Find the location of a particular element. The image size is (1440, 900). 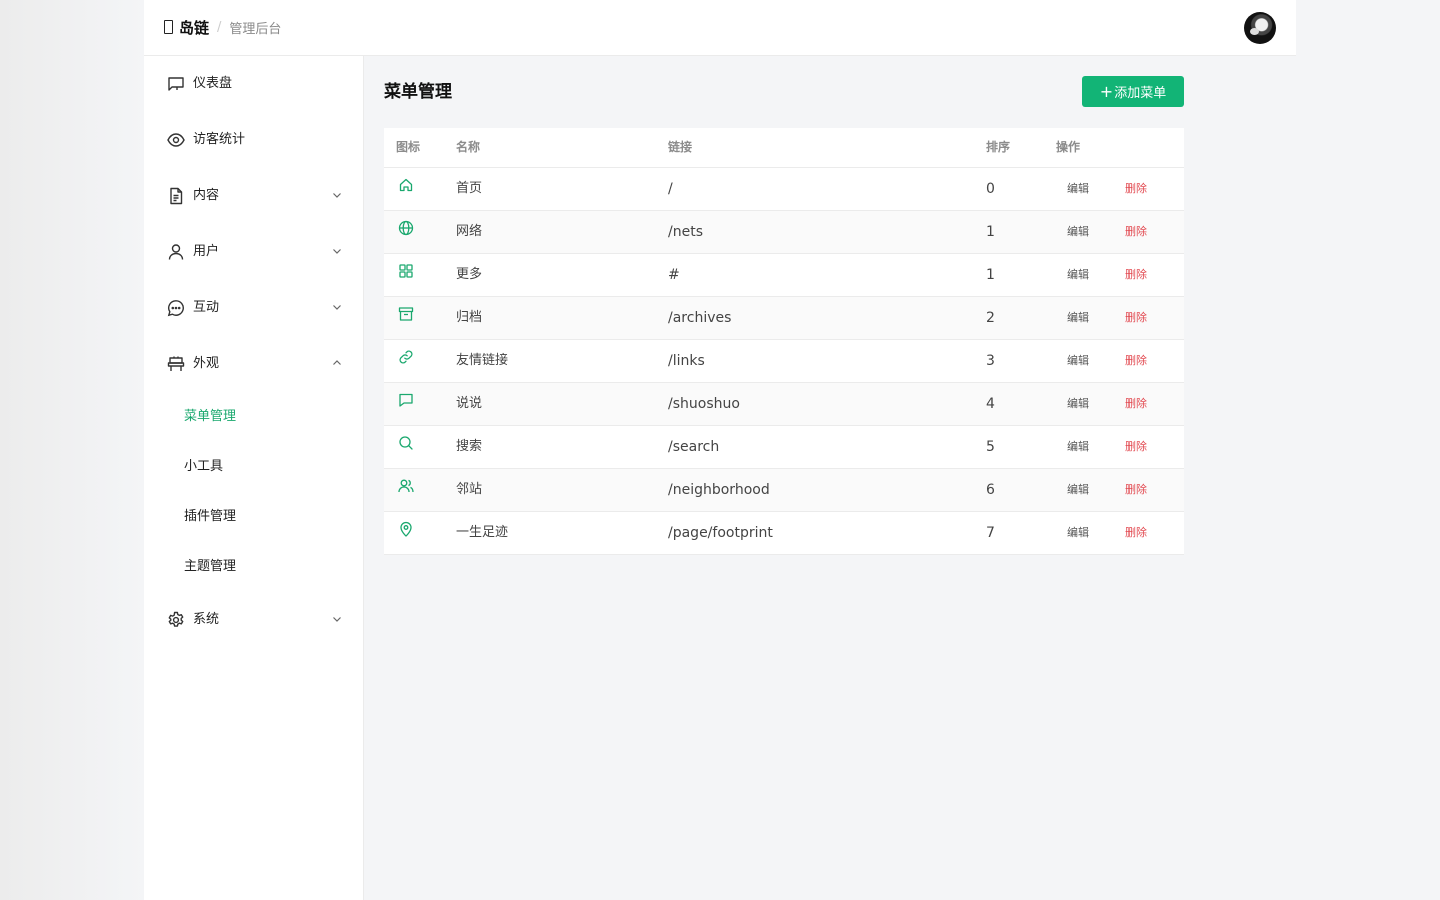

sidebar-item-dashboard: 仪表盘 is located at coordinates (253, 84).